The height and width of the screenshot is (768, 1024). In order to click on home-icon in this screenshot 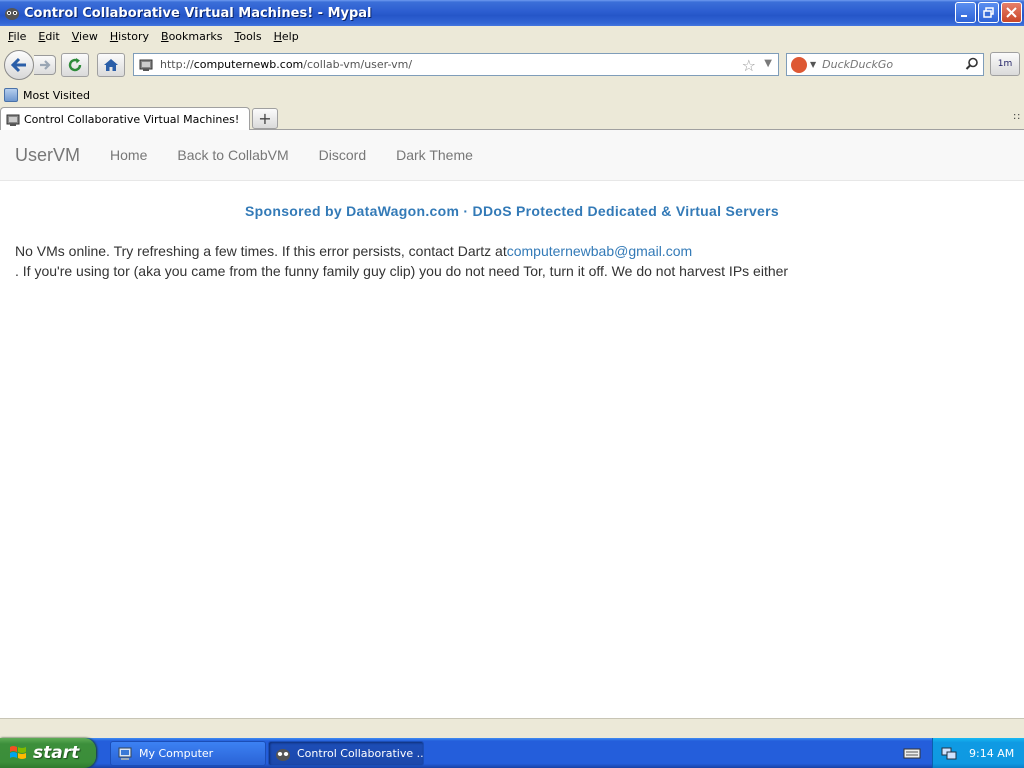, I will do `click(111, 65)`.